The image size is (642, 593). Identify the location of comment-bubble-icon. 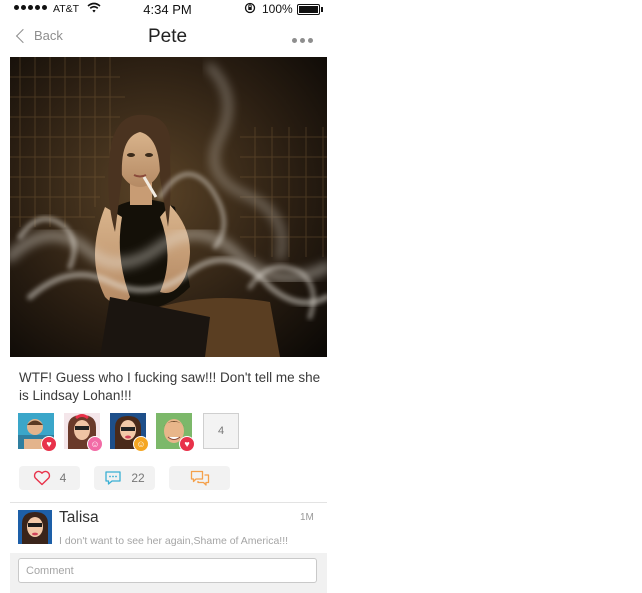
(113, 478).